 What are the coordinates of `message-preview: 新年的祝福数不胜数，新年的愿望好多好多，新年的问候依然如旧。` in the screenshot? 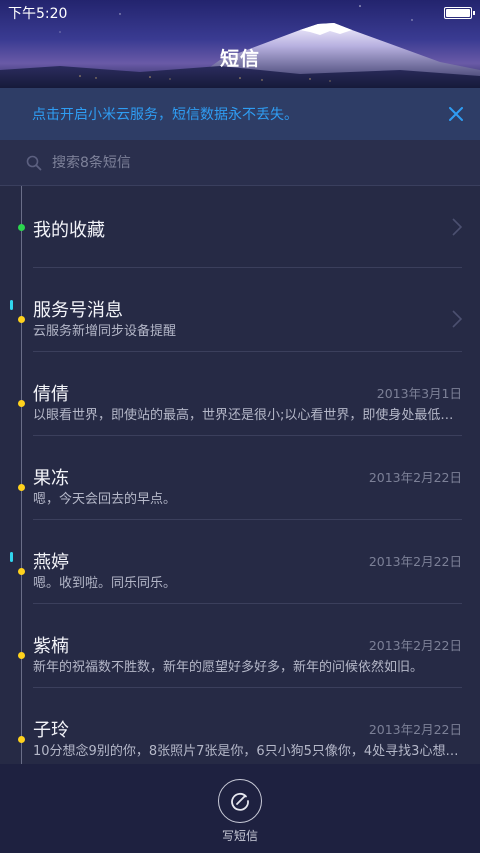 It's located at (228, 667).